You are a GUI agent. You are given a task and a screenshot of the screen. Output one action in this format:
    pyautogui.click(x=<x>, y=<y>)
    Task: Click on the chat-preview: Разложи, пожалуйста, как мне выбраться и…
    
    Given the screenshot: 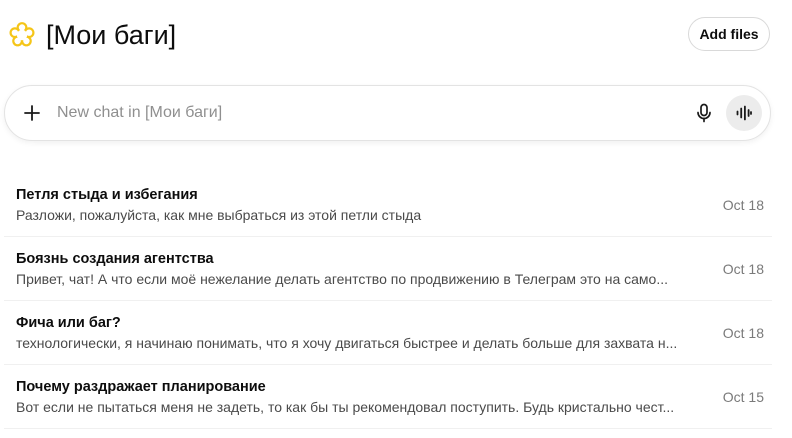 What is the action you would take?
    pyautogui.click(x=219, y=215)
    